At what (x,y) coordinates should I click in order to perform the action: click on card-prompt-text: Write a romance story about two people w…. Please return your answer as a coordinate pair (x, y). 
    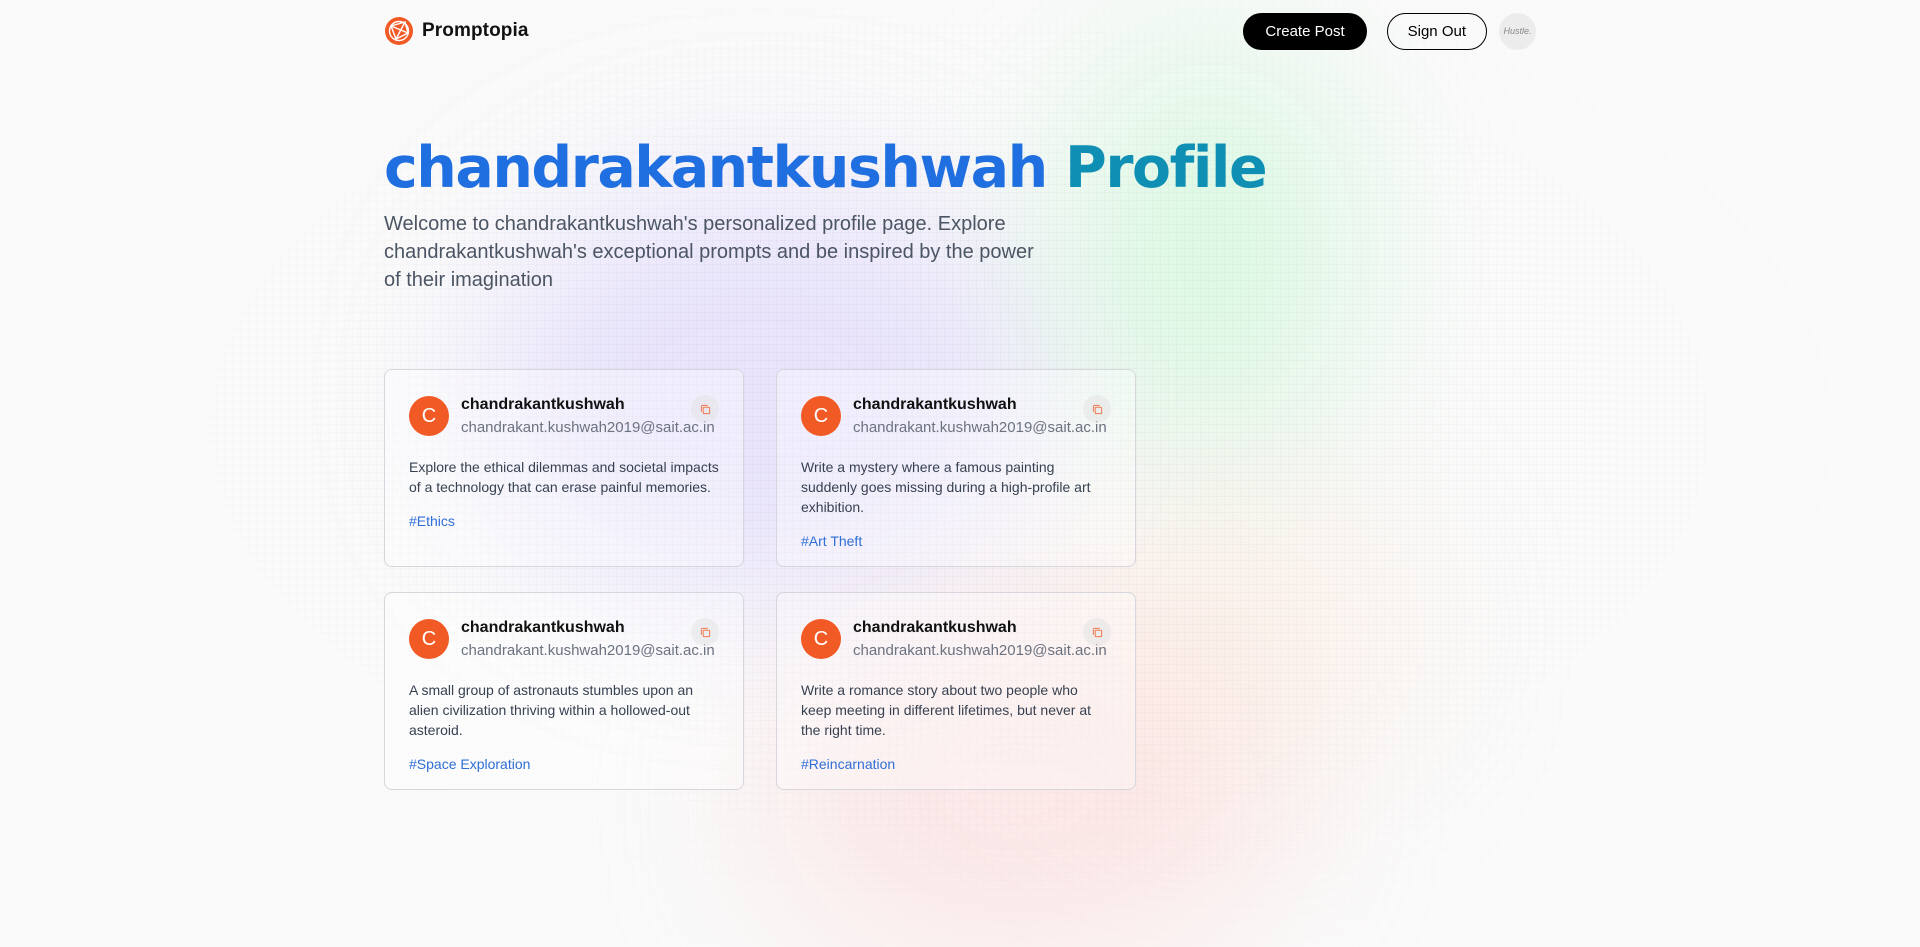
    Looking at the image, I should click on (946, 710).